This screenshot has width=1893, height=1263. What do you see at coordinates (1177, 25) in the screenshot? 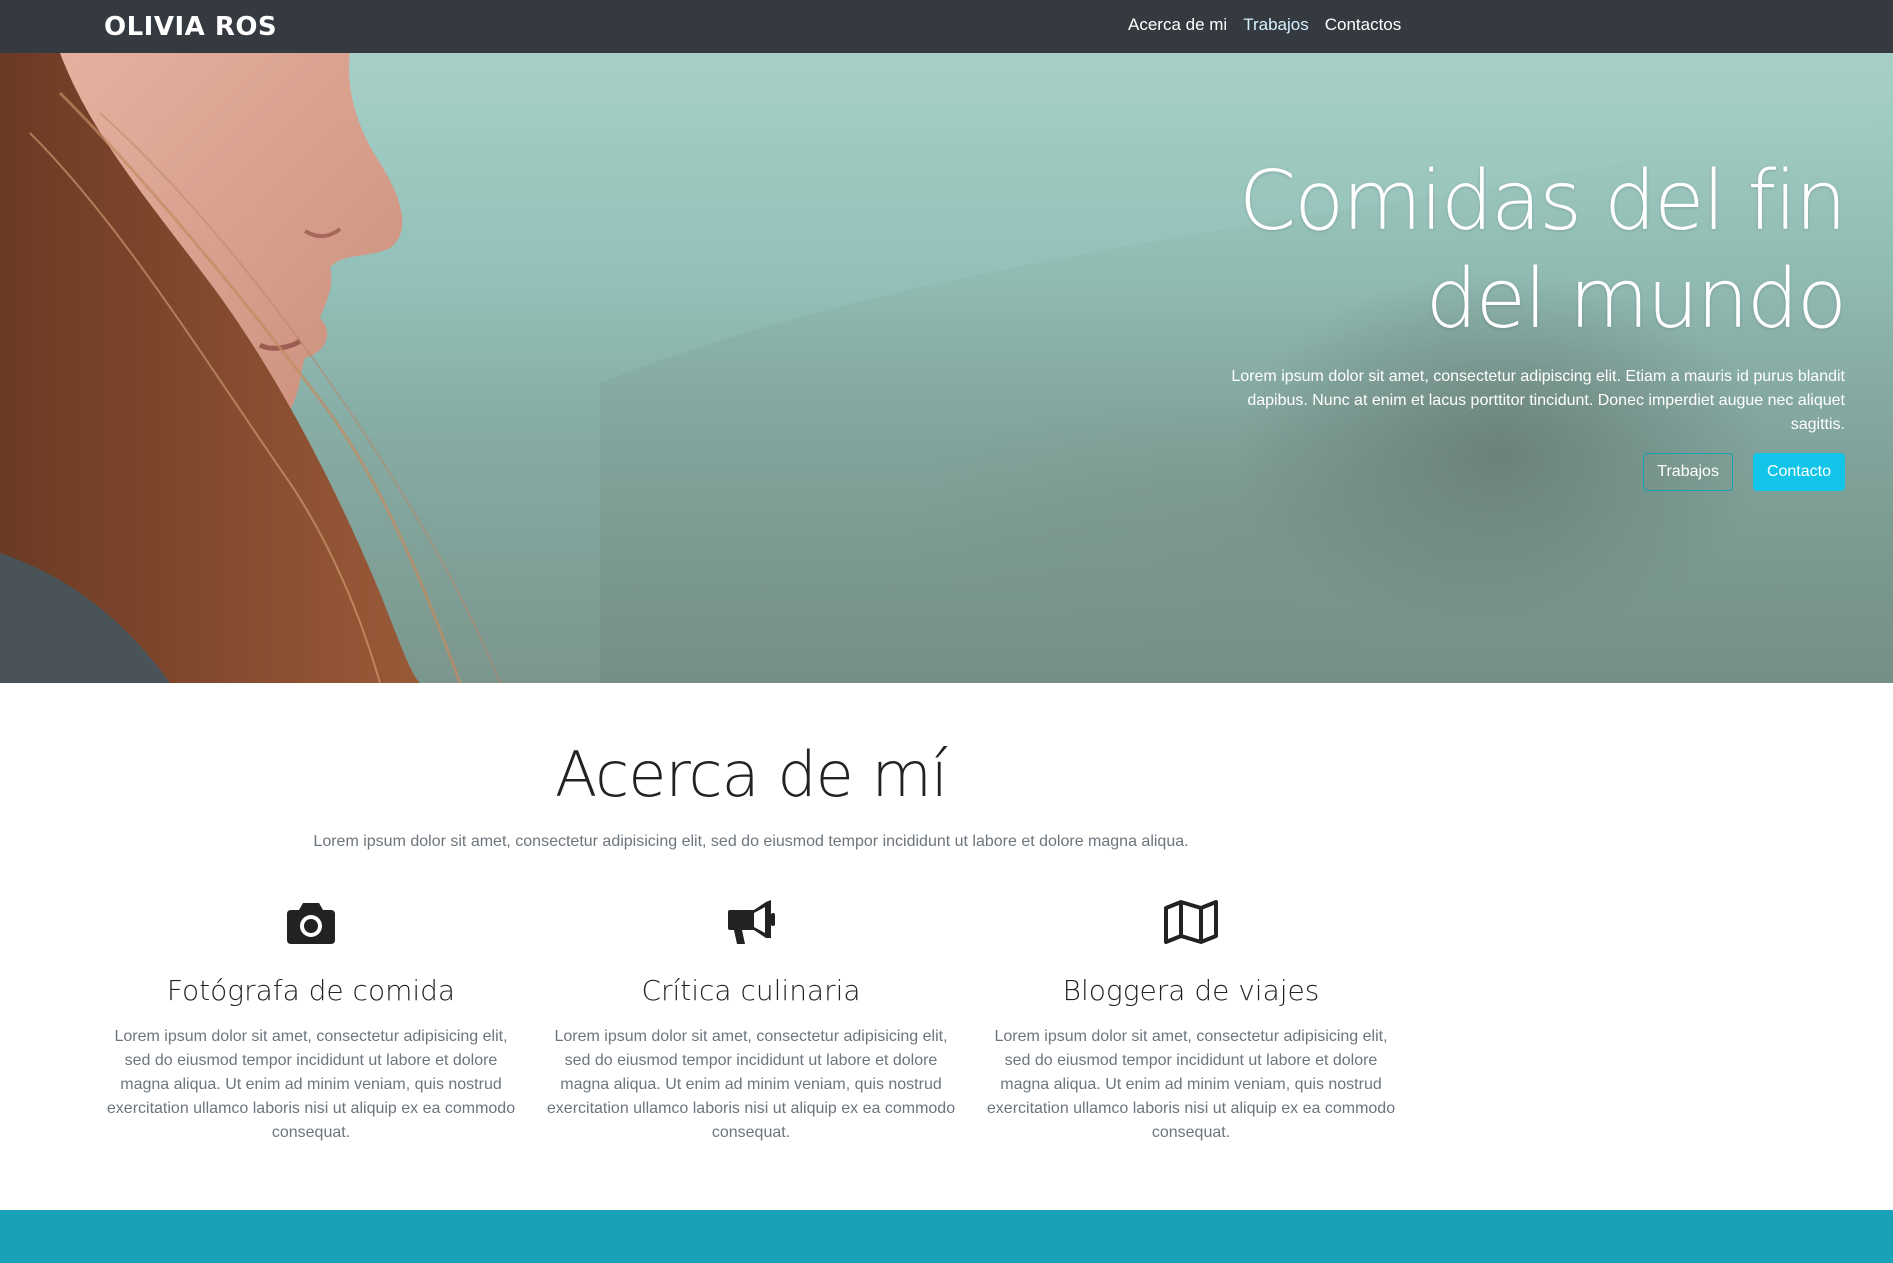
I see `nav-link-acerca: Acerca de mi` at bounding box center [1177, 25].